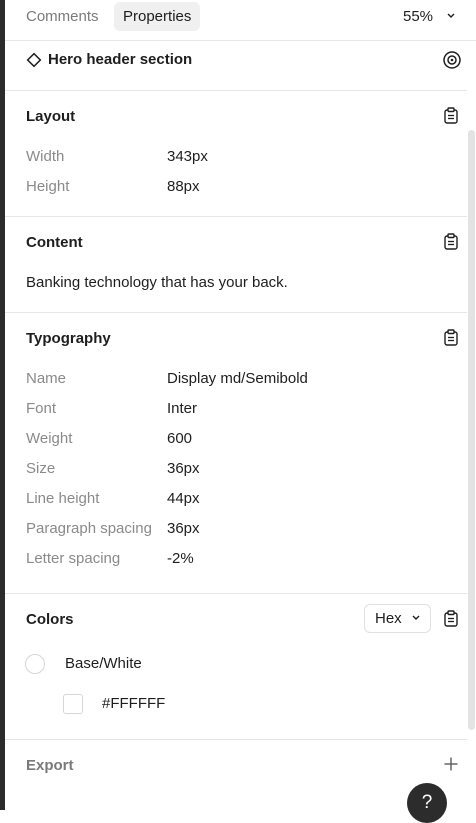 The height and width of the screenshot is (823, 476). Describe the element at coordinates (89, 528) in the screenshot. I see `paragraph-spacing-label: Paragraph spacing` at that location.